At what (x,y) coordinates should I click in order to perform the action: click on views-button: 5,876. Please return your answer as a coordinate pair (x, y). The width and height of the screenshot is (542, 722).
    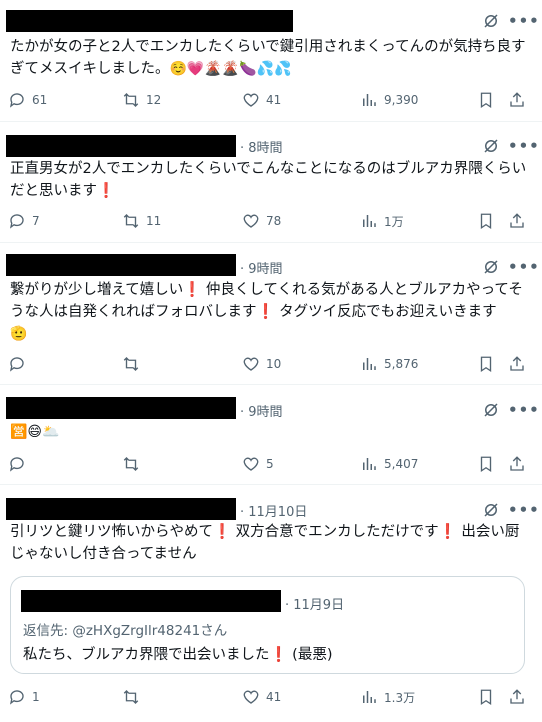
    Looking at the image, I should click on (389, 364).